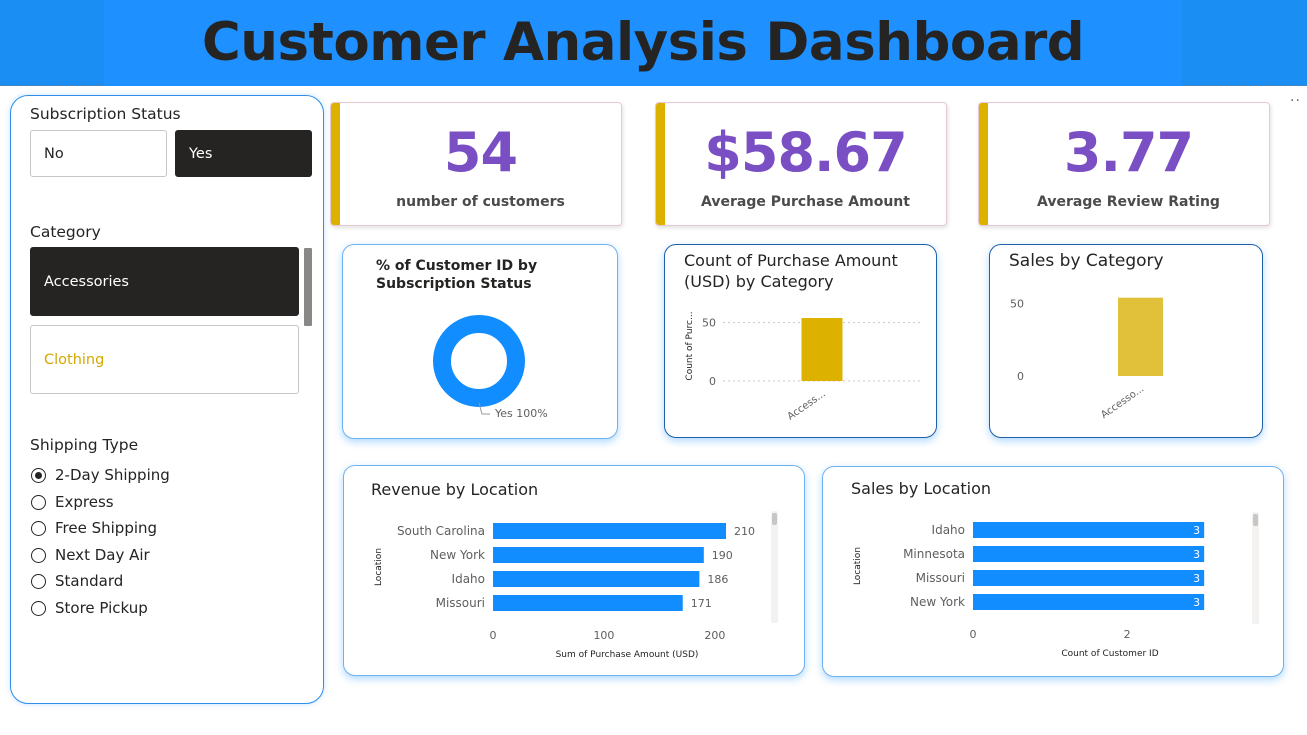 Image resolution: width=1307 pixels, height=735 pixels. I want to click on kpi-label: number of customers, so click(480, 202).